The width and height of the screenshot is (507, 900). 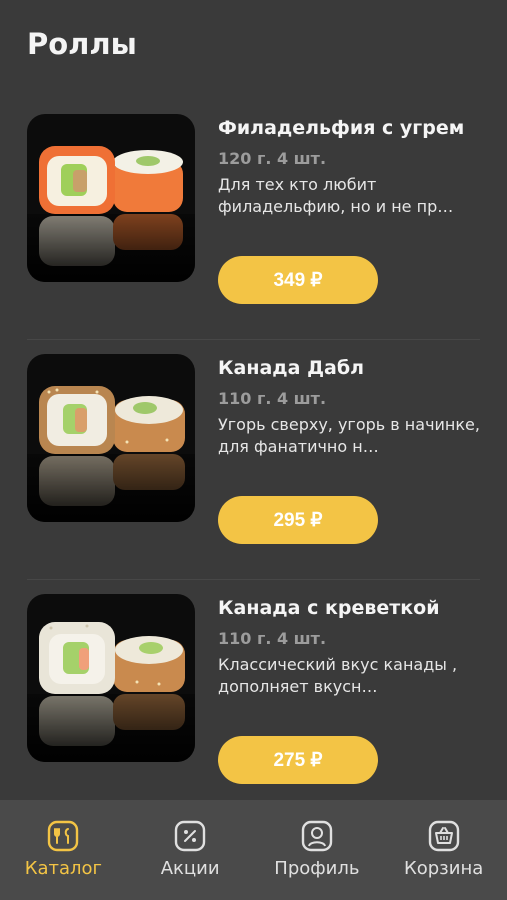 I want to click on product-weight: 120 г. 4 шт., so click(x=272, y=158).